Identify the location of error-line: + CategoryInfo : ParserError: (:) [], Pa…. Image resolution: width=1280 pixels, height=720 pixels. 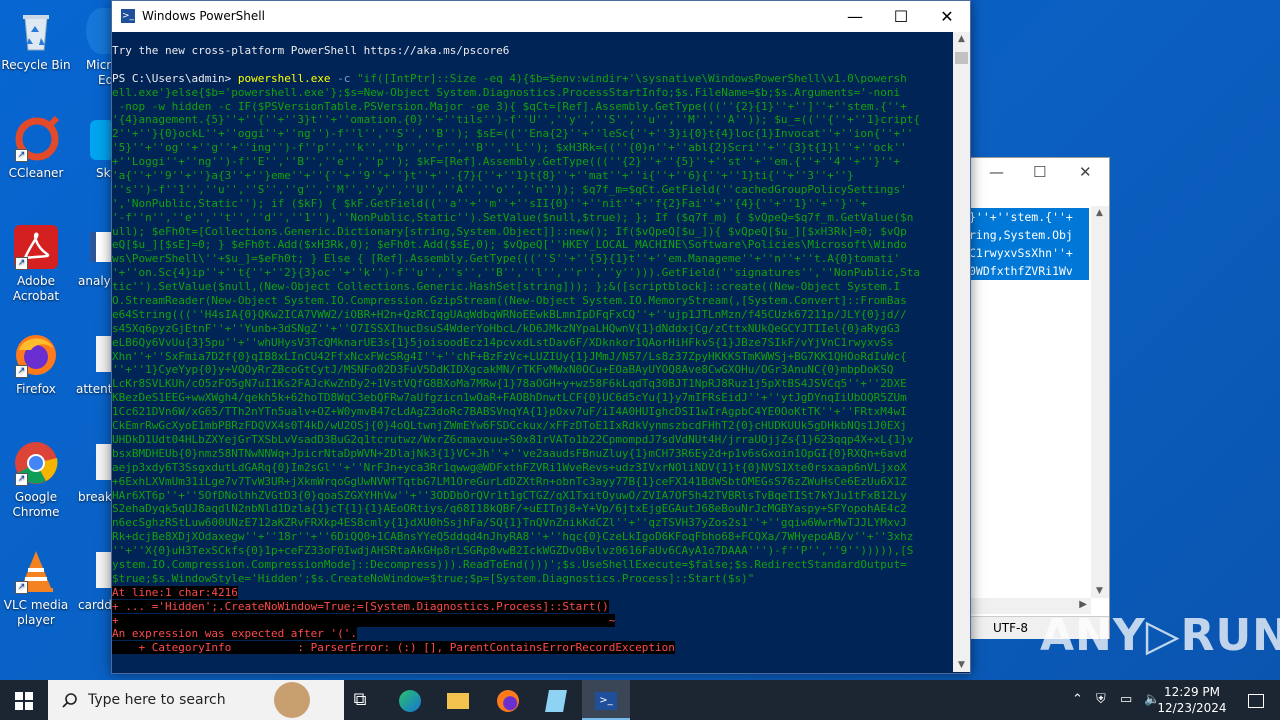
(393, 648).